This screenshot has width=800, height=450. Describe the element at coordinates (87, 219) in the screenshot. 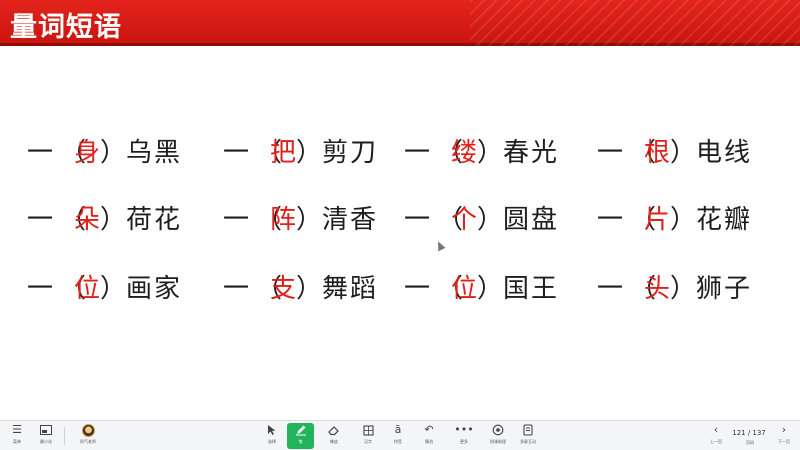

I see `measure-word: 朵` at that location.